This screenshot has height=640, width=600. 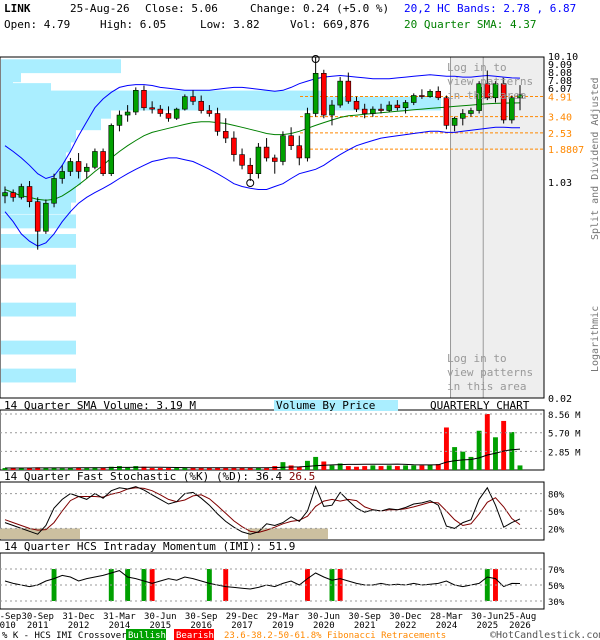 I want to click on stoch-tick-label: 80%, so click(x=556, y=496).